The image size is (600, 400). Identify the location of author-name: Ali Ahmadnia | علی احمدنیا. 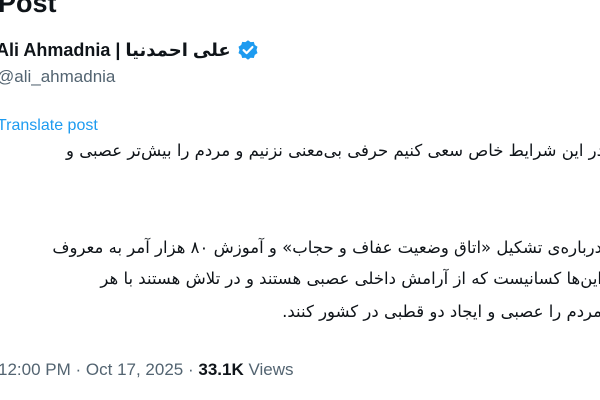
(115, 50).